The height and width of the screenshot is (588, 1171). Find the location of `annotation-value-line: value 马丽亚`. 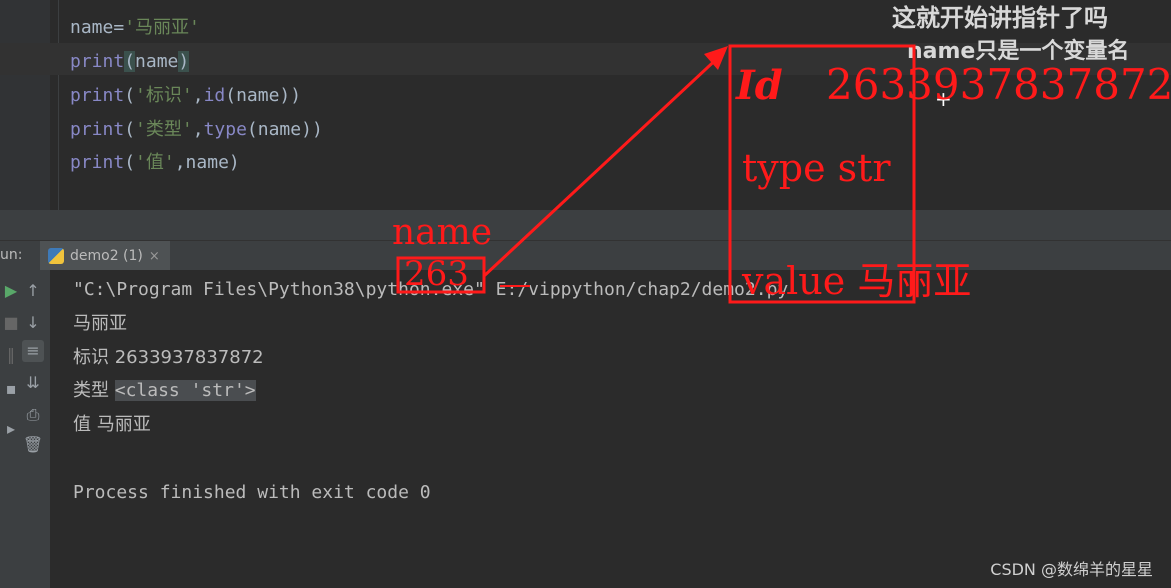

annotation-value-line: value 马丽亚 is located at coordinates (857, 281).